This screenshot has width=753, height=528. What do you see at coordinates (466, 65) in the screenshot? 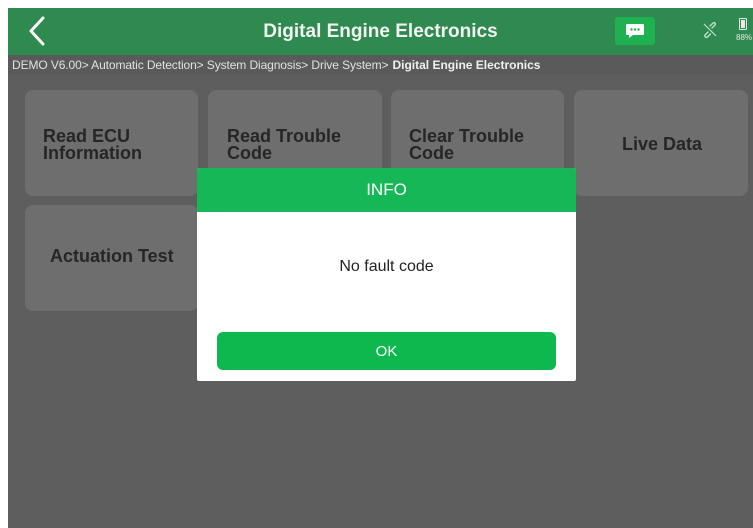
I see `breadcrumb-current: Digital Engine Electronics` at bounding box center [466, 65].